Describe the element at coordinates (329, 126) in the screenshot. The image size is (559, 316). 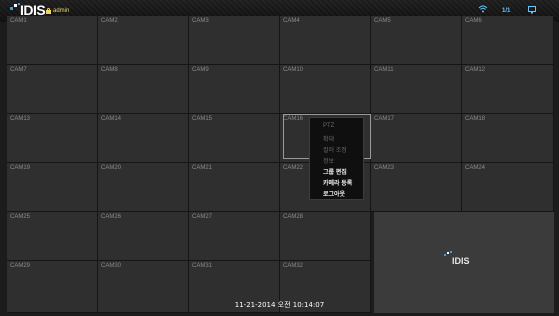
I see `menu-item-ptz: PTZ` at that location.